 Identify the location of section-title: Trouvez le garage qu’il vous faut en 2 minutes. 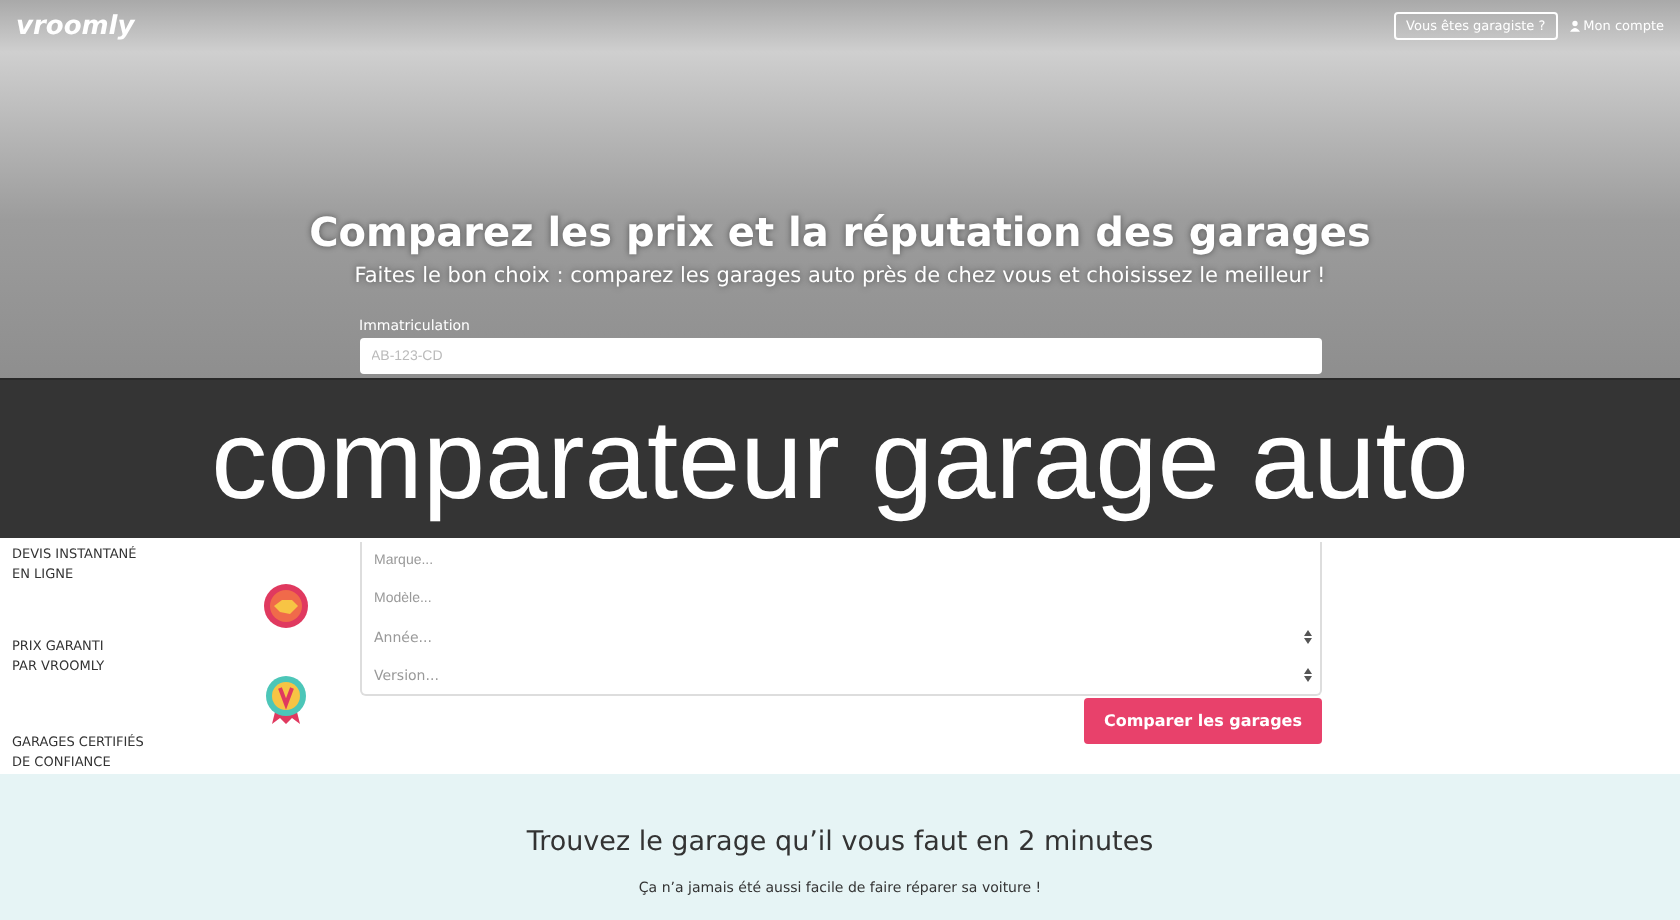
(840, 842).